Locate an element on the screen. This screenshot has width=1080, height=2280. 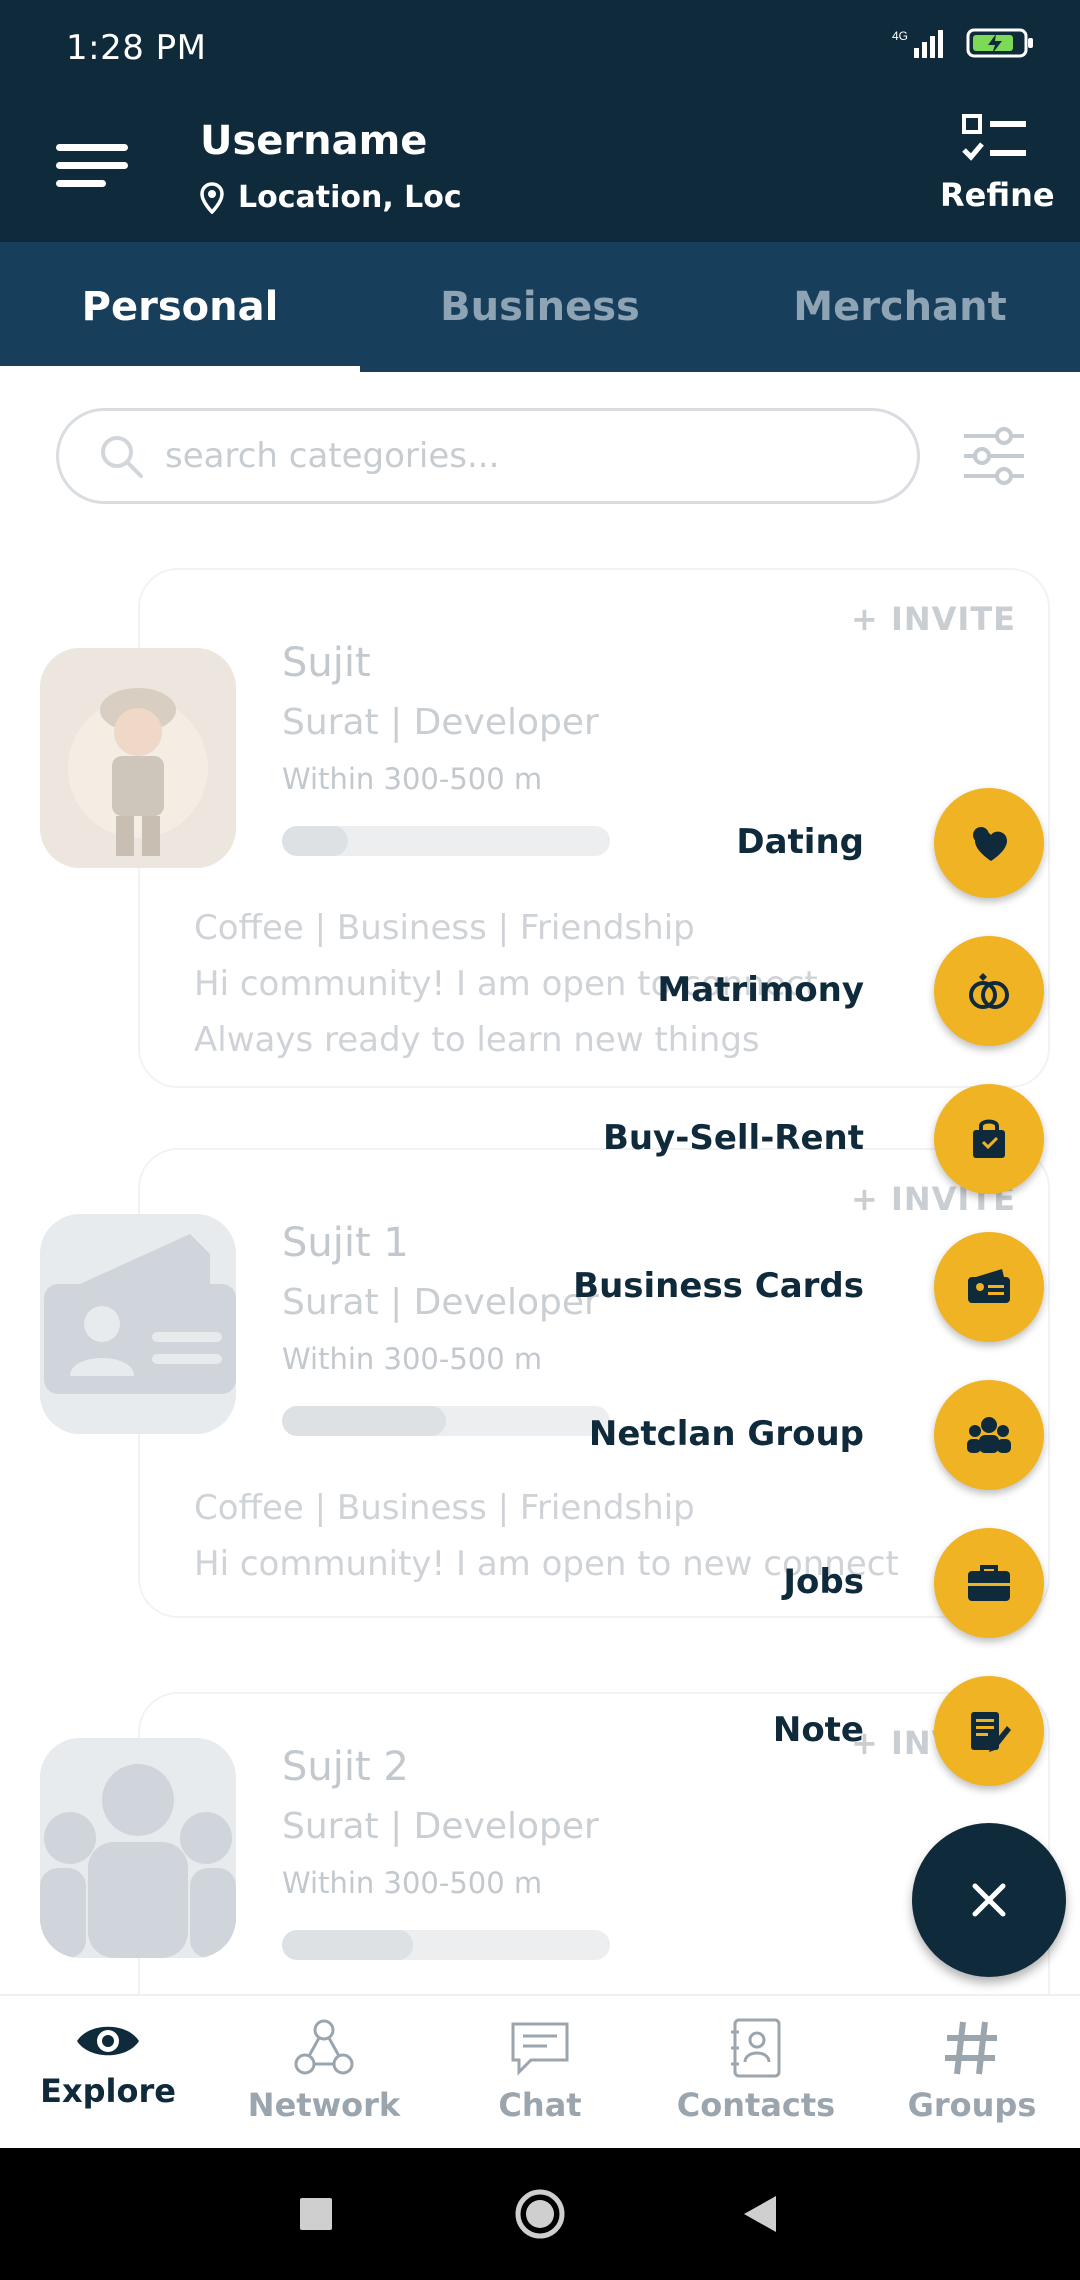
speed-dial-label-note: Note is located at coordinates (818, 1730).